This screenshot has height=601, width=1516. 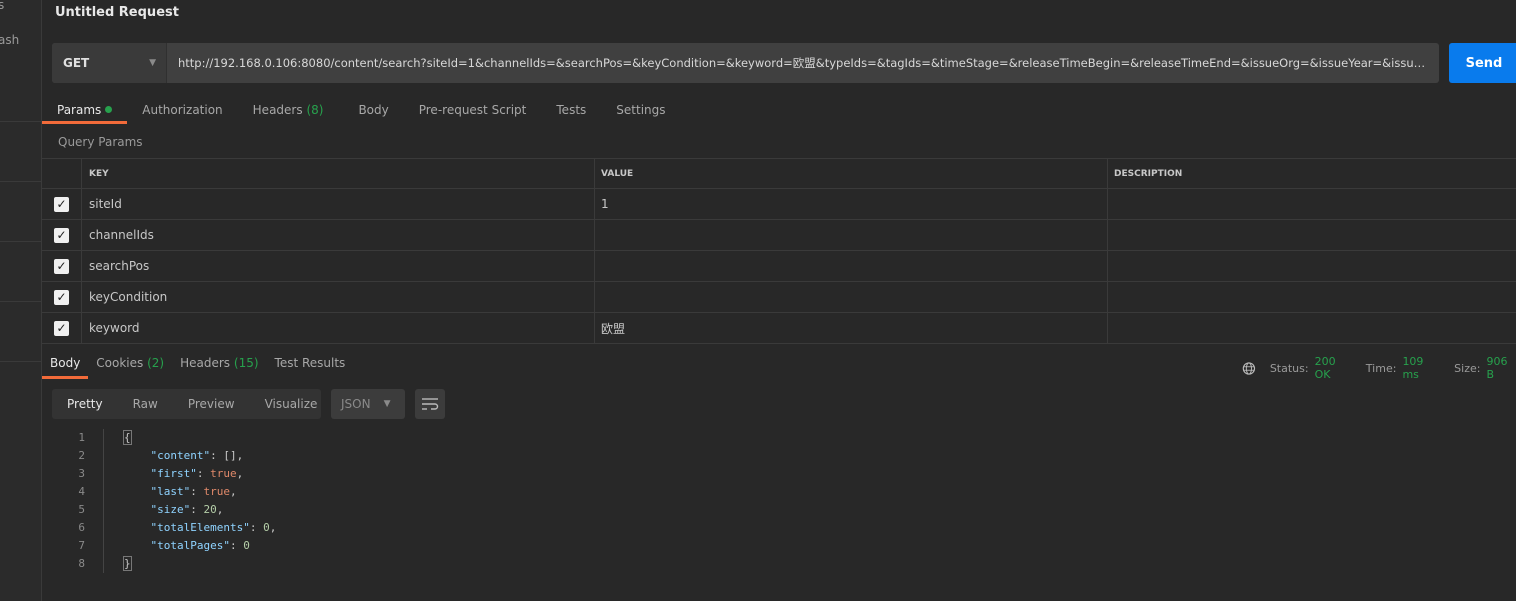 I want to click on tab-pre-request-script: Pre-request Script, so click(x=473, y=112).